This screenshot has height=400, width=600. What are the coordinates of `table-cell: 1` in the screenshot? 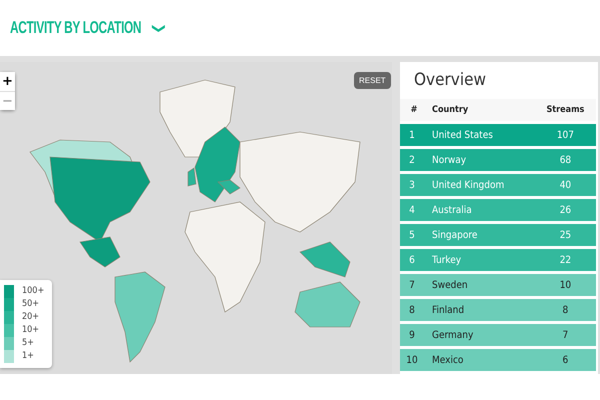 It's located at (414, 135).